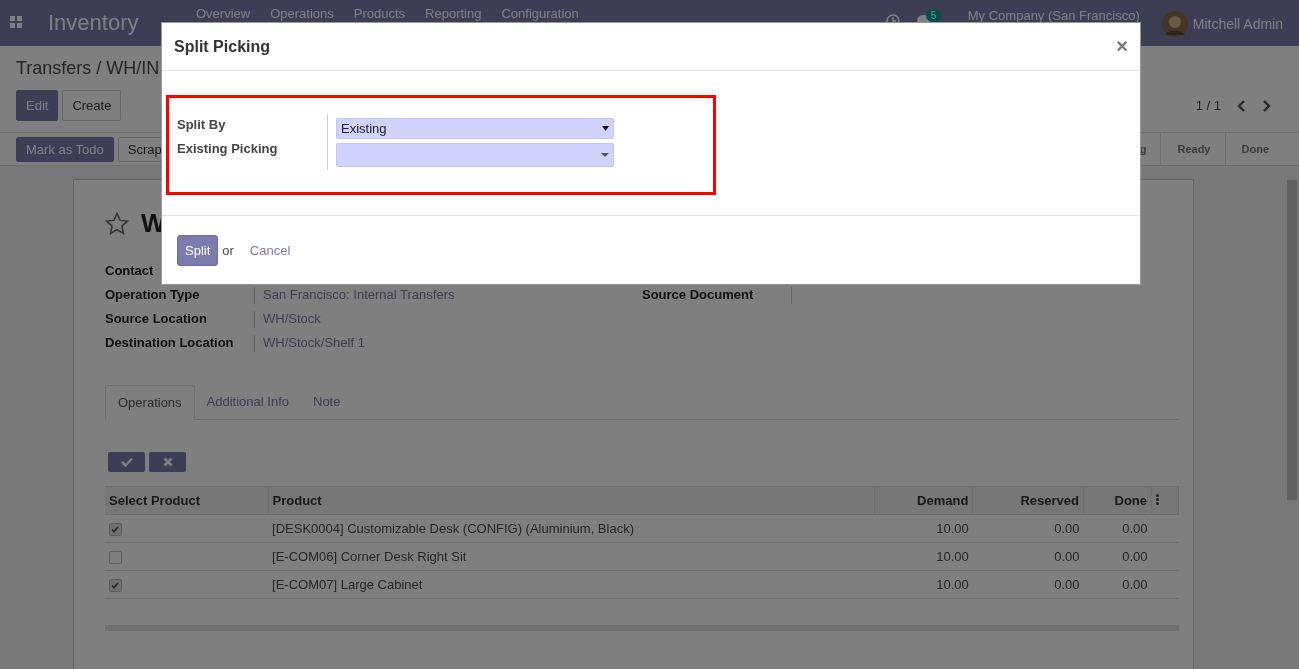 This screenshot has height=669, width=1299. What do you see at coordinates (88, 69) in the screenshot?
I see `breadcrumb: Transfers / WH/IN` at bounding box center [88, 69].